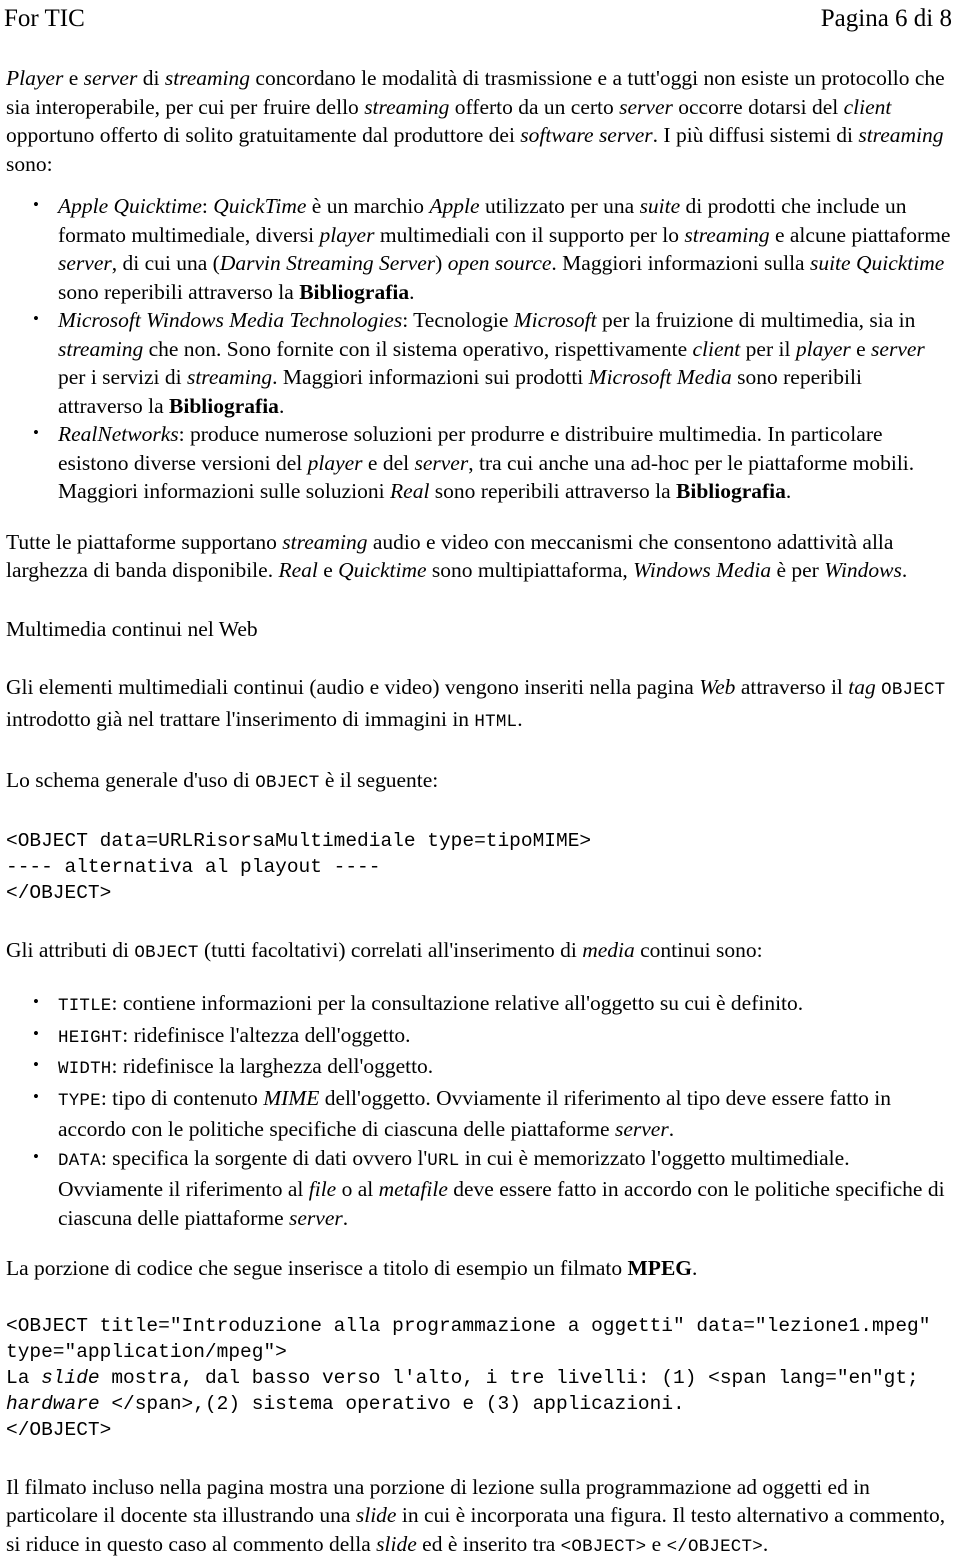 This screenshot has width=960, height=1561. I want to click on intro-seg-3: server, so click(111, 78).